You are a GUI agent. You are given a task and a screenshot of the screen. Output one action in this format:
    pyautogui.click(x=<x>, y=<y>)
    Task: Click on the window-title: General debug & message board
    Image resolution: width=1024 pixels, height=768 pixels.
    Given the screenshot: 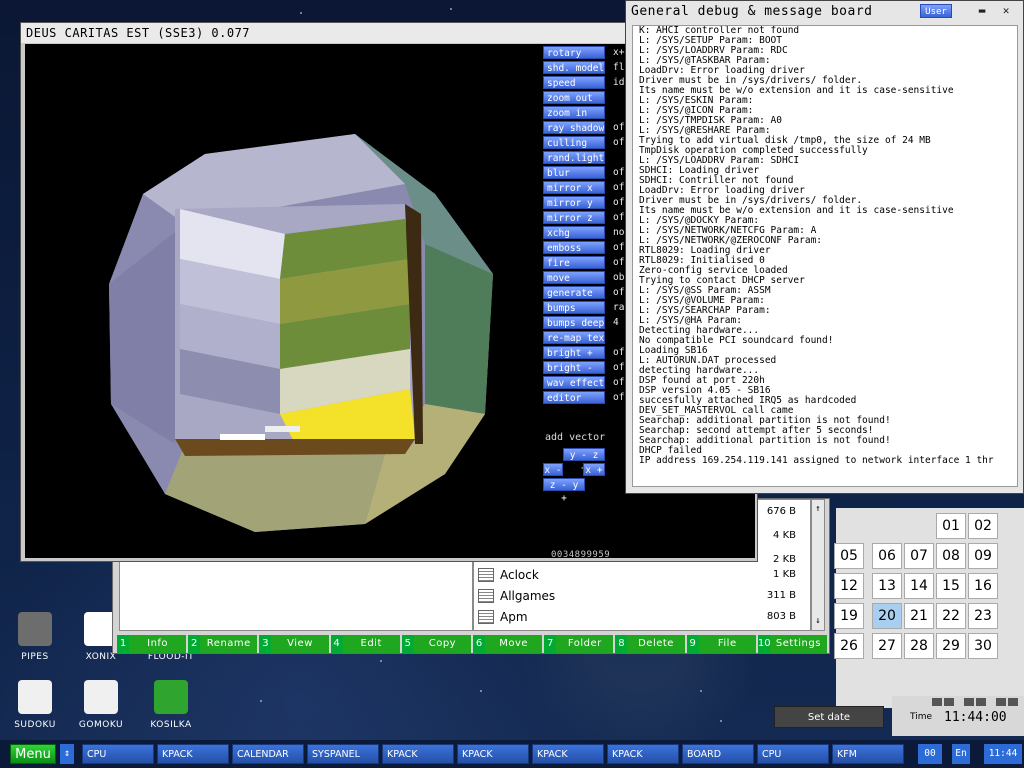 What is the action you would take?
    pyautogui.click(x=824, y=12)
    